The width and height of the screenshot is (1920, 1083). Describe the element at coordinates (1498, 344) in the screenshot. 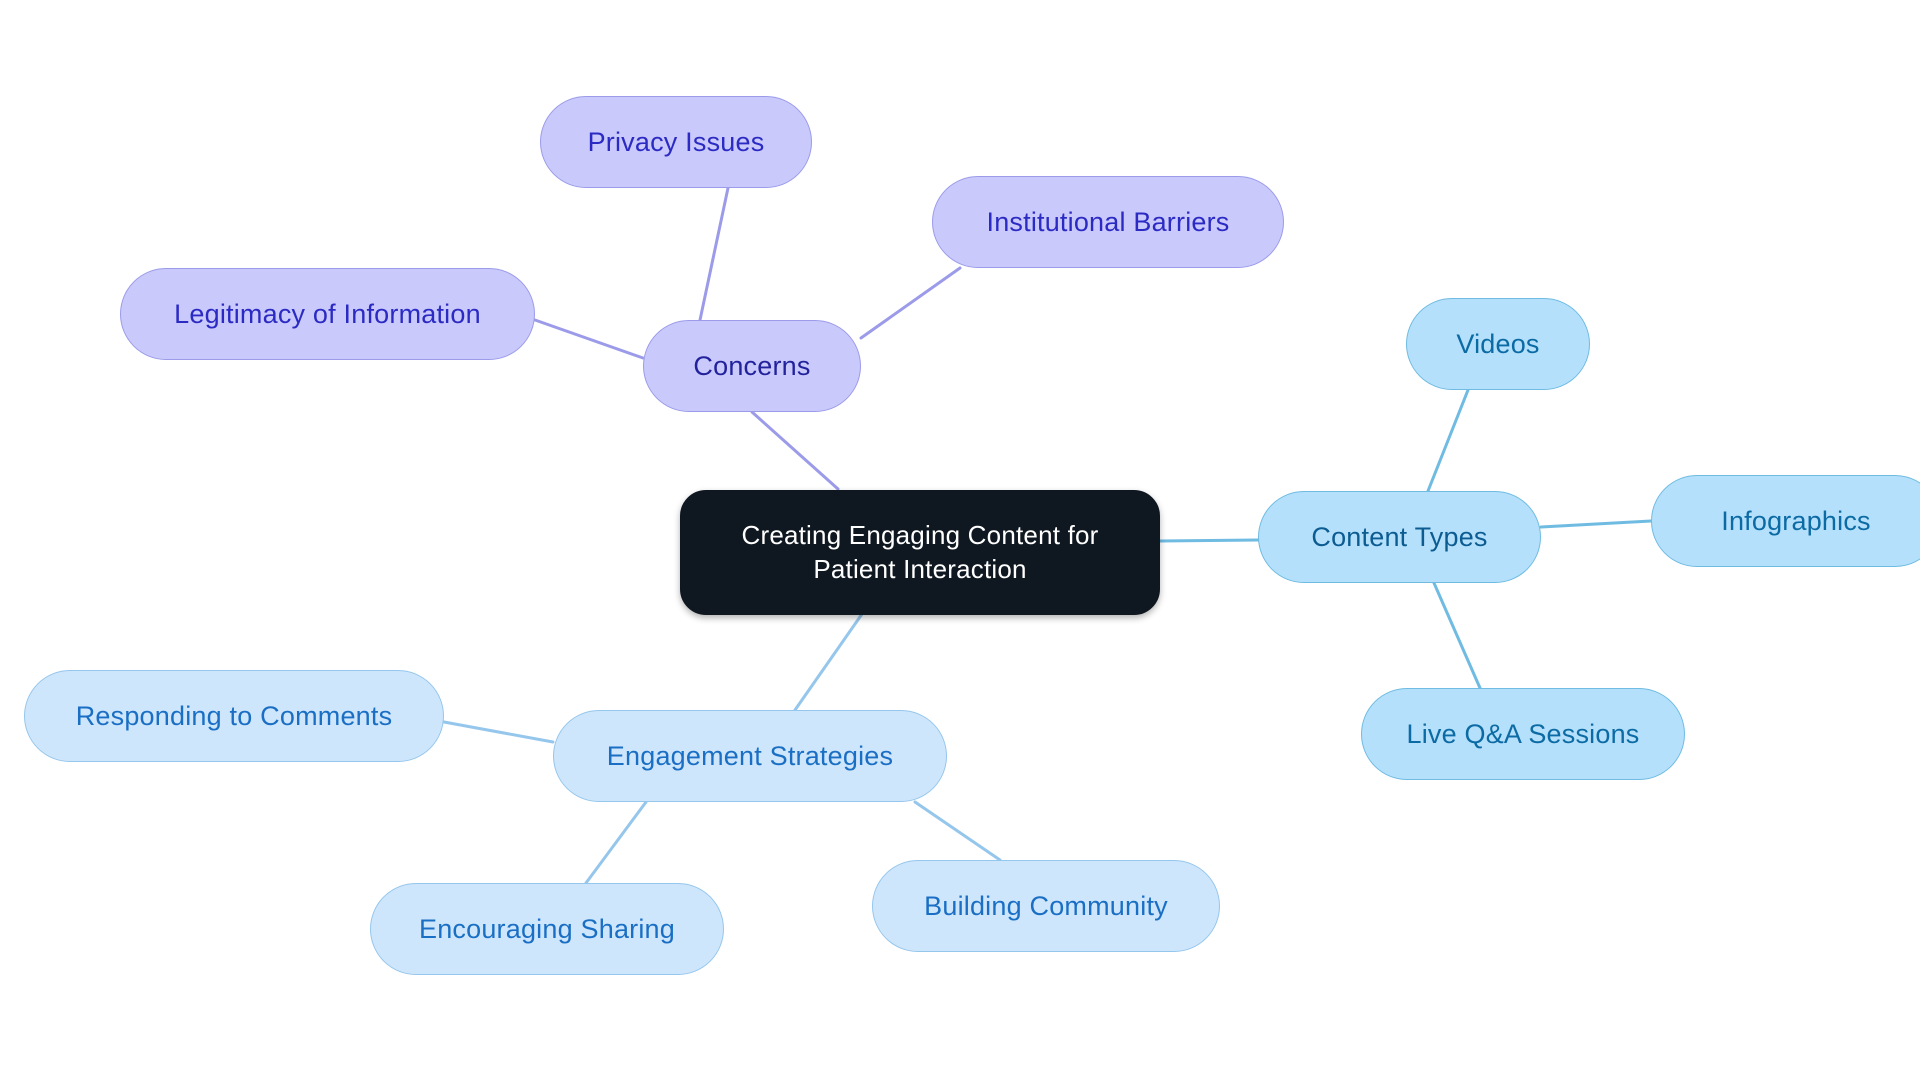

I see `mindmap-leaf-node-videos: Videos` at that location.